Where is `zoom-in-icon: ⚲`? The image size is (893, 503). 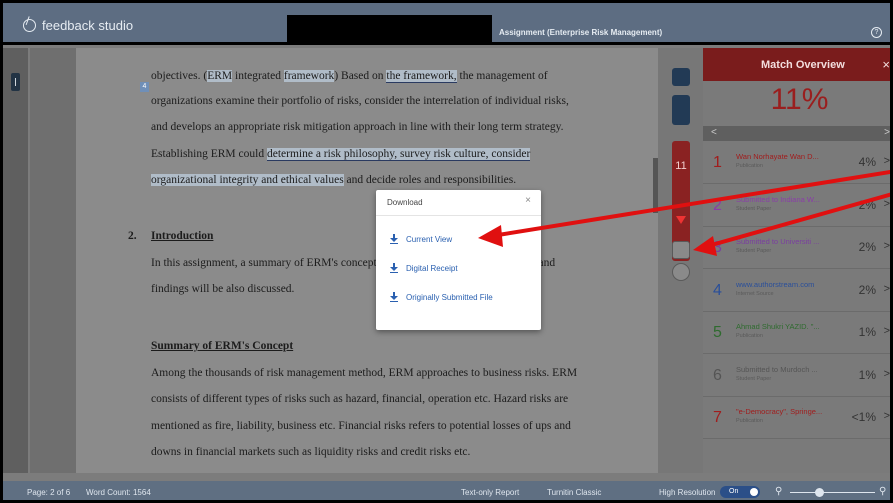 zoom-in-icon: ⚲ is located at coordinates (882, 491).